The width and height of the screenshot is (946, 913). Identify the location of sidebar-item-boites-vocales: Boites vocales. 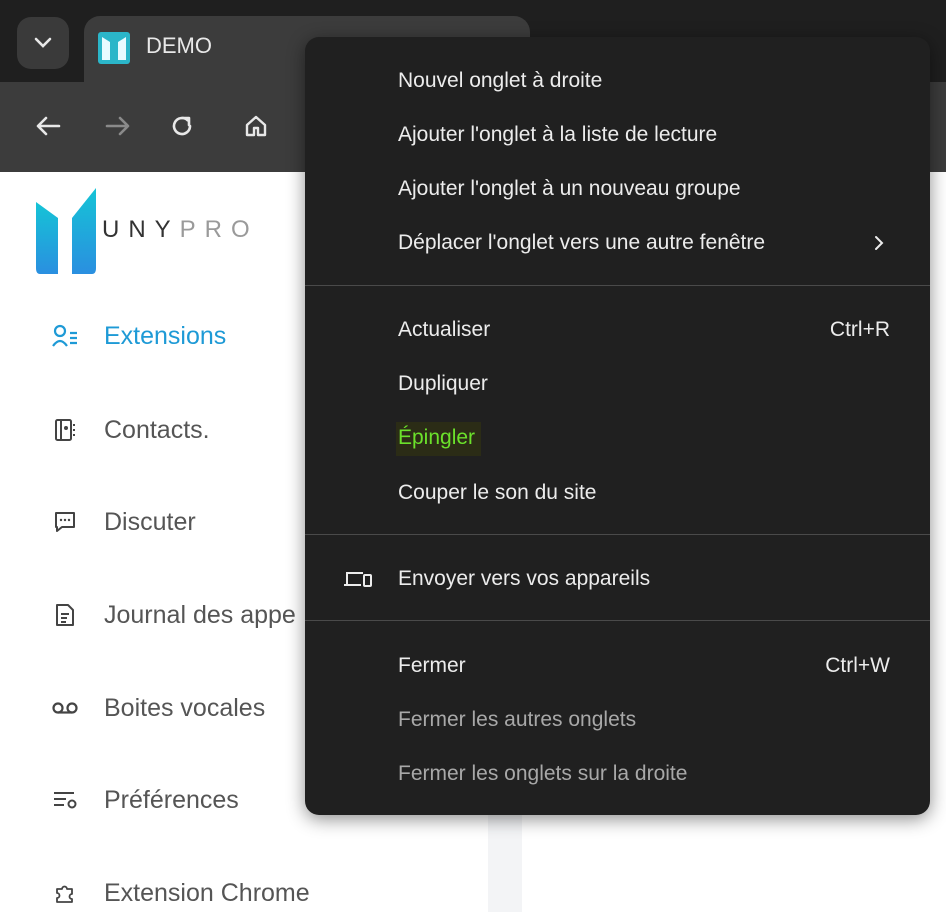
(158, 708).